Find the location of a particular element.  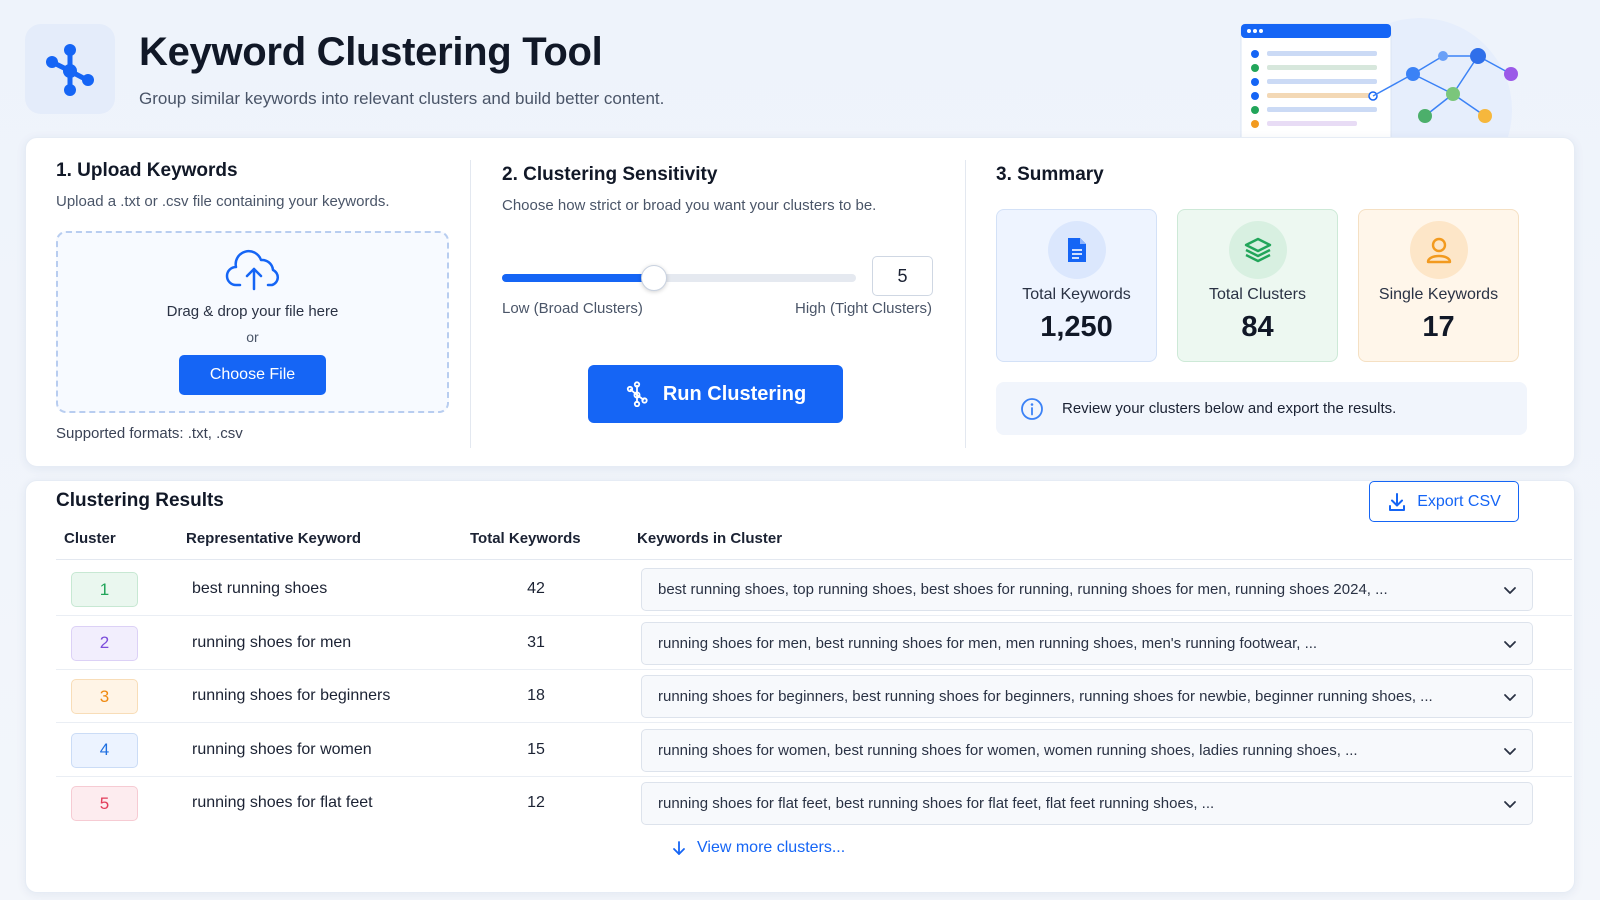

results-title: Clustering Results is located at coordinates (140, 500).